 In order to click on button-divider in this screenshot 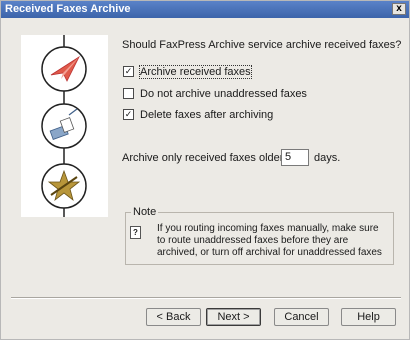, I will do `click(206, 298)`.